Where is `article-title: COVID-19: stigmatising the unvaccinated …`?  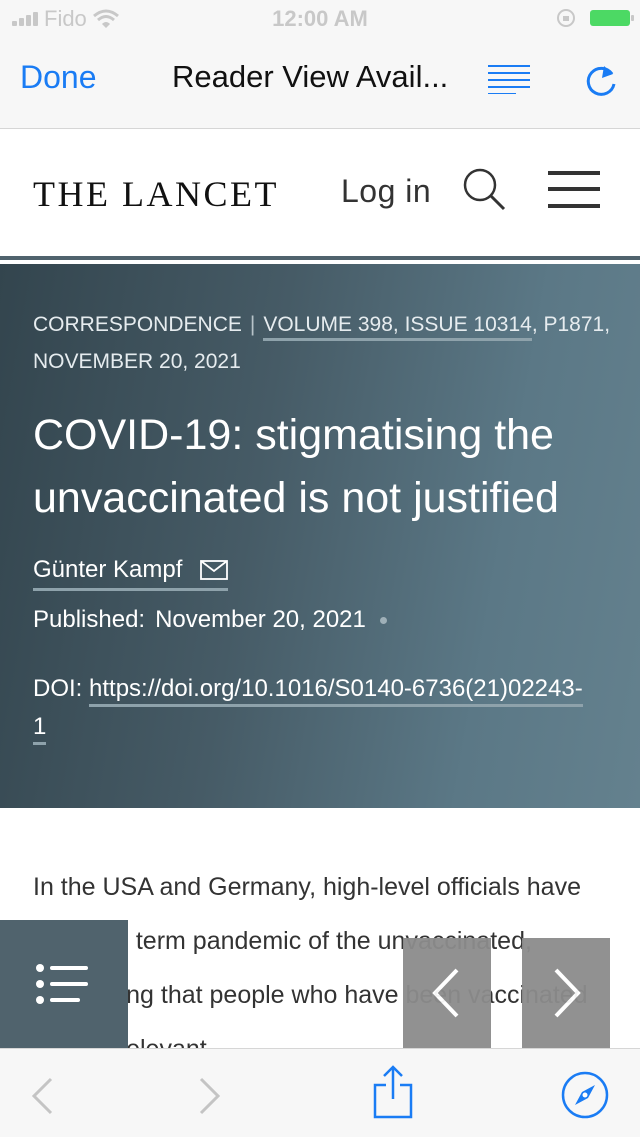 article-title: COVID-19: stigmatising the unvaccinated … is located at coordinates (296, 466).